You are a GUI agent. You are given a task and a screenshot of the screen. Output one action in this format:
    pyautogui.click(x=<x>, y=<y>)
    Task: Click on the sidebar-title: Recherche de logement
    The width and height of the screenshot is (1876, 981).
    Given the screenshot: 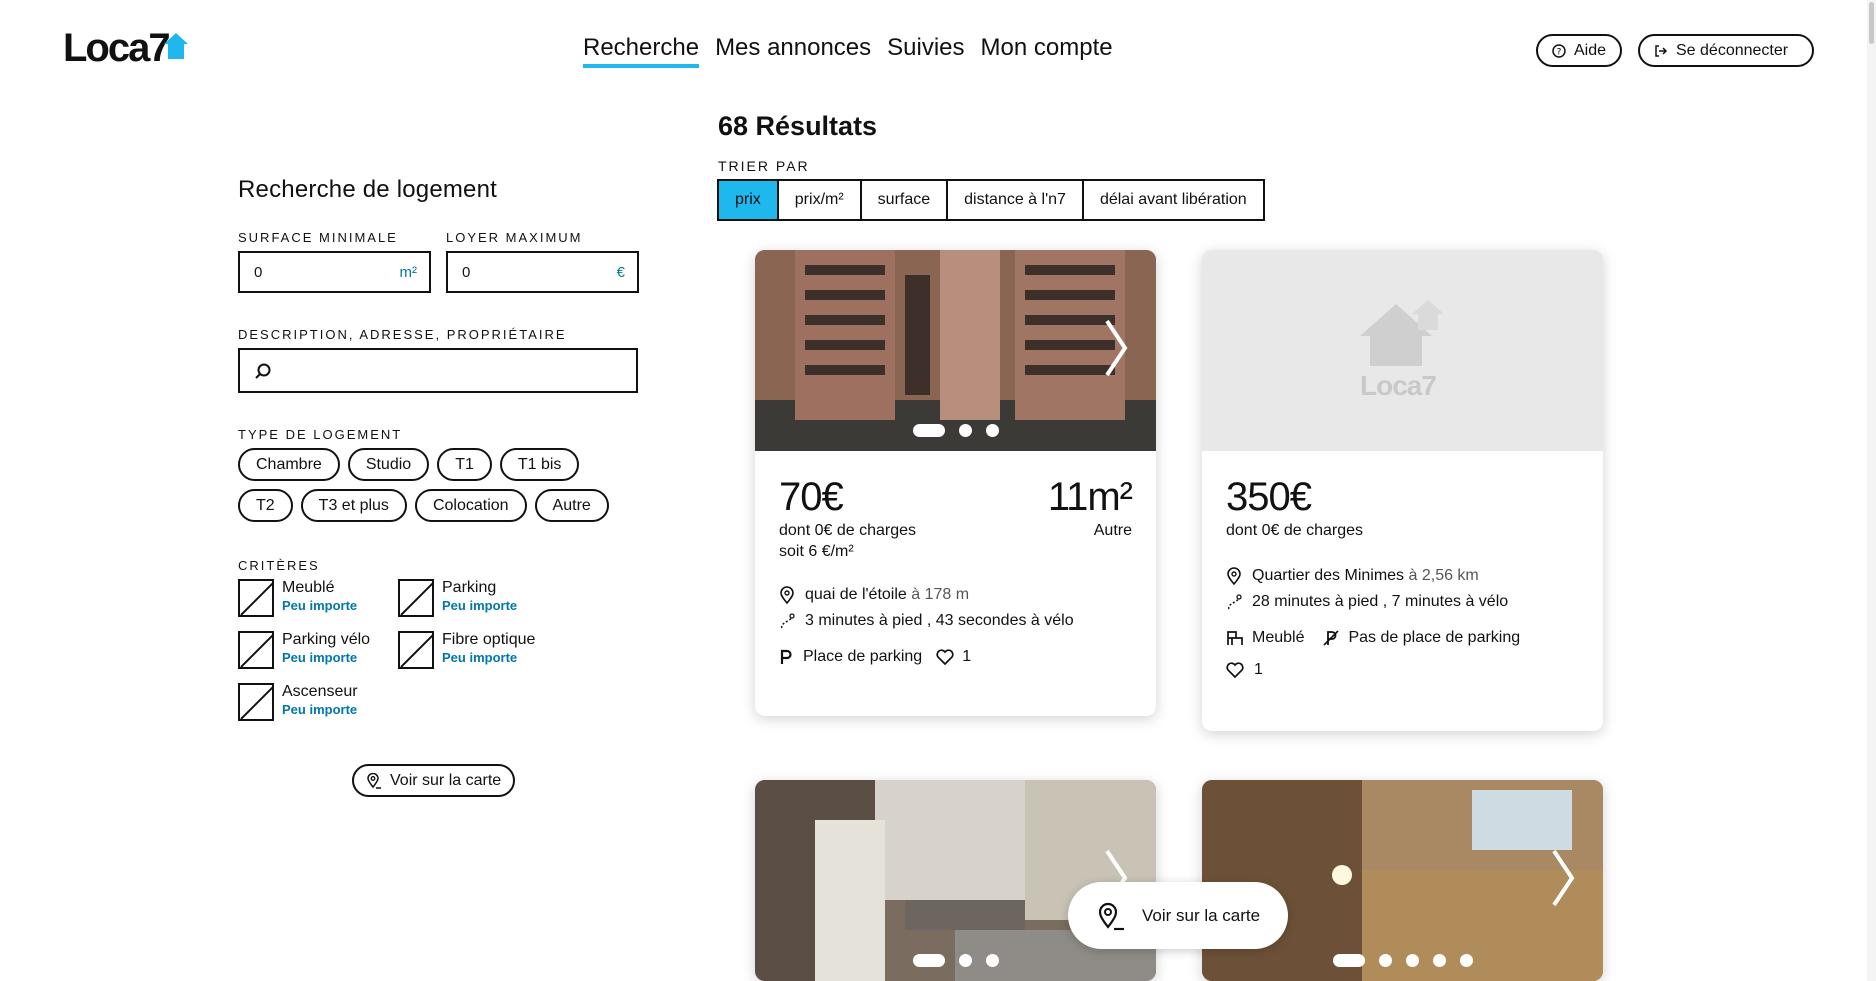 What is the action you would take?
    pyautogui.click(x=368, y=189)
    